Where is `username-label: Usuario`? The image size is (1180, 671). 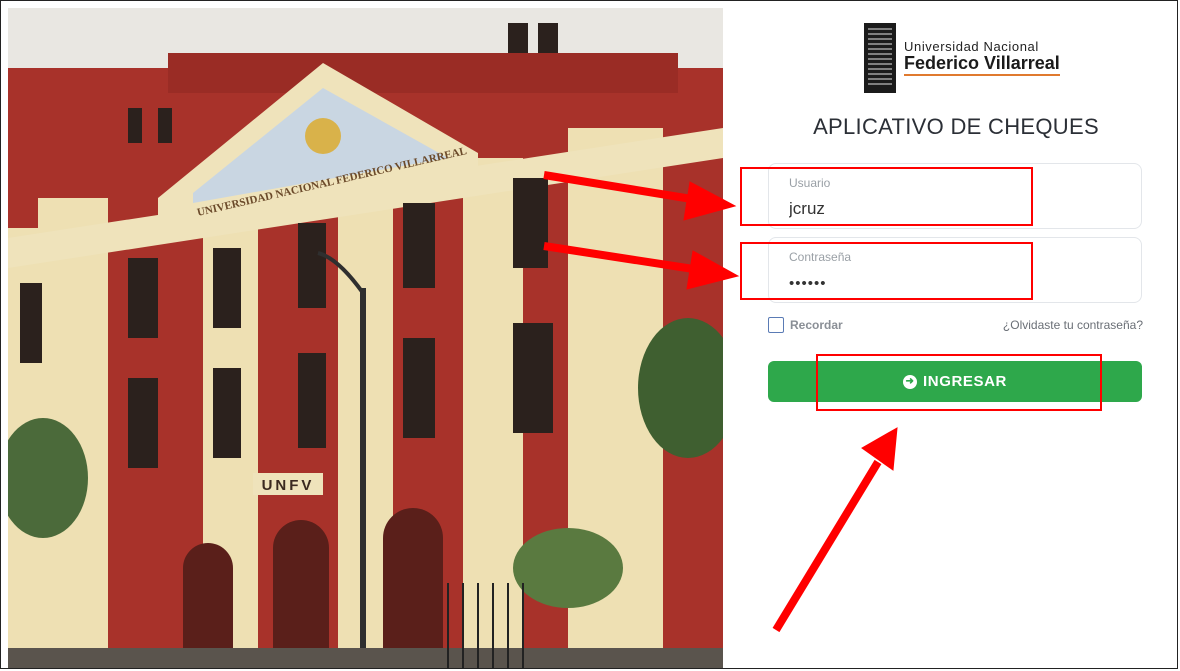 username-label: Usuario is located at coordinates (810, 183).